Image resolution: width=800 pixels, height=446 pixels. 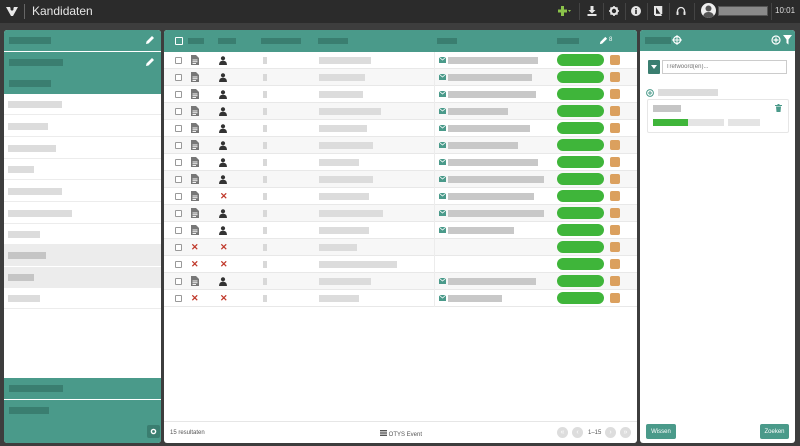 I want to click on first-page-button: «, so click(x=562, y=432).